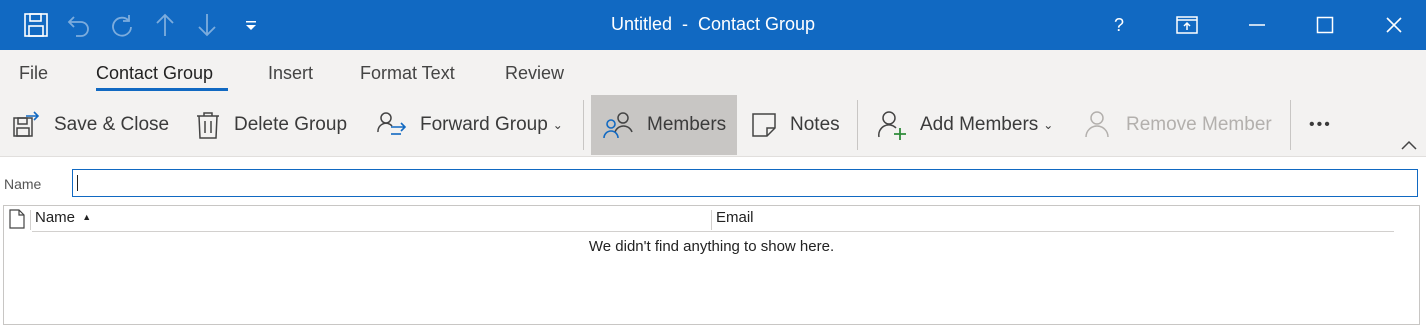  Describe the element at coordinates (162, 89) in the screenshot. I see `active-tab-indicator` at that location.